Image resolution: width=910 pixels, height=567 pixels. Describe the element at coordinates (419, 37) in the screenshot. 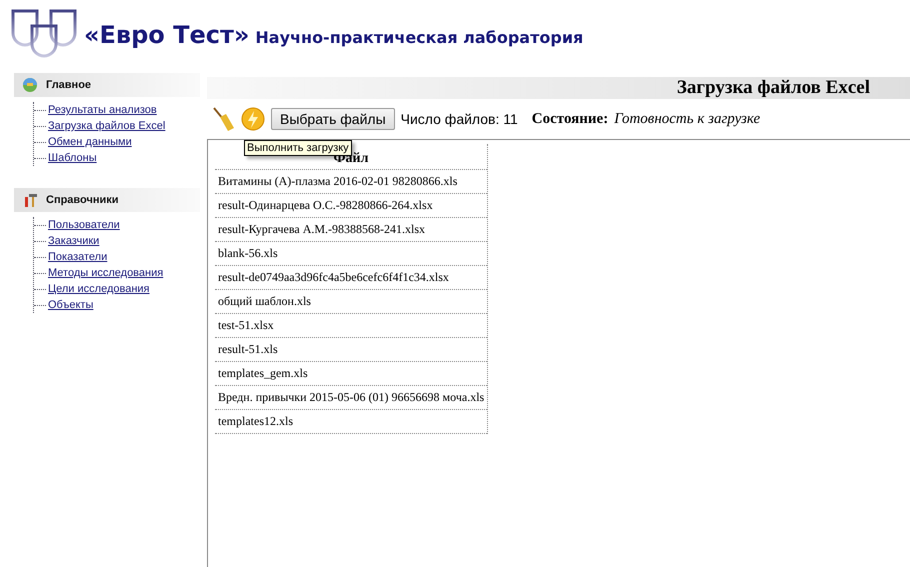

I see `site-subtitle: Научно-практическая лаборатория` at that location.